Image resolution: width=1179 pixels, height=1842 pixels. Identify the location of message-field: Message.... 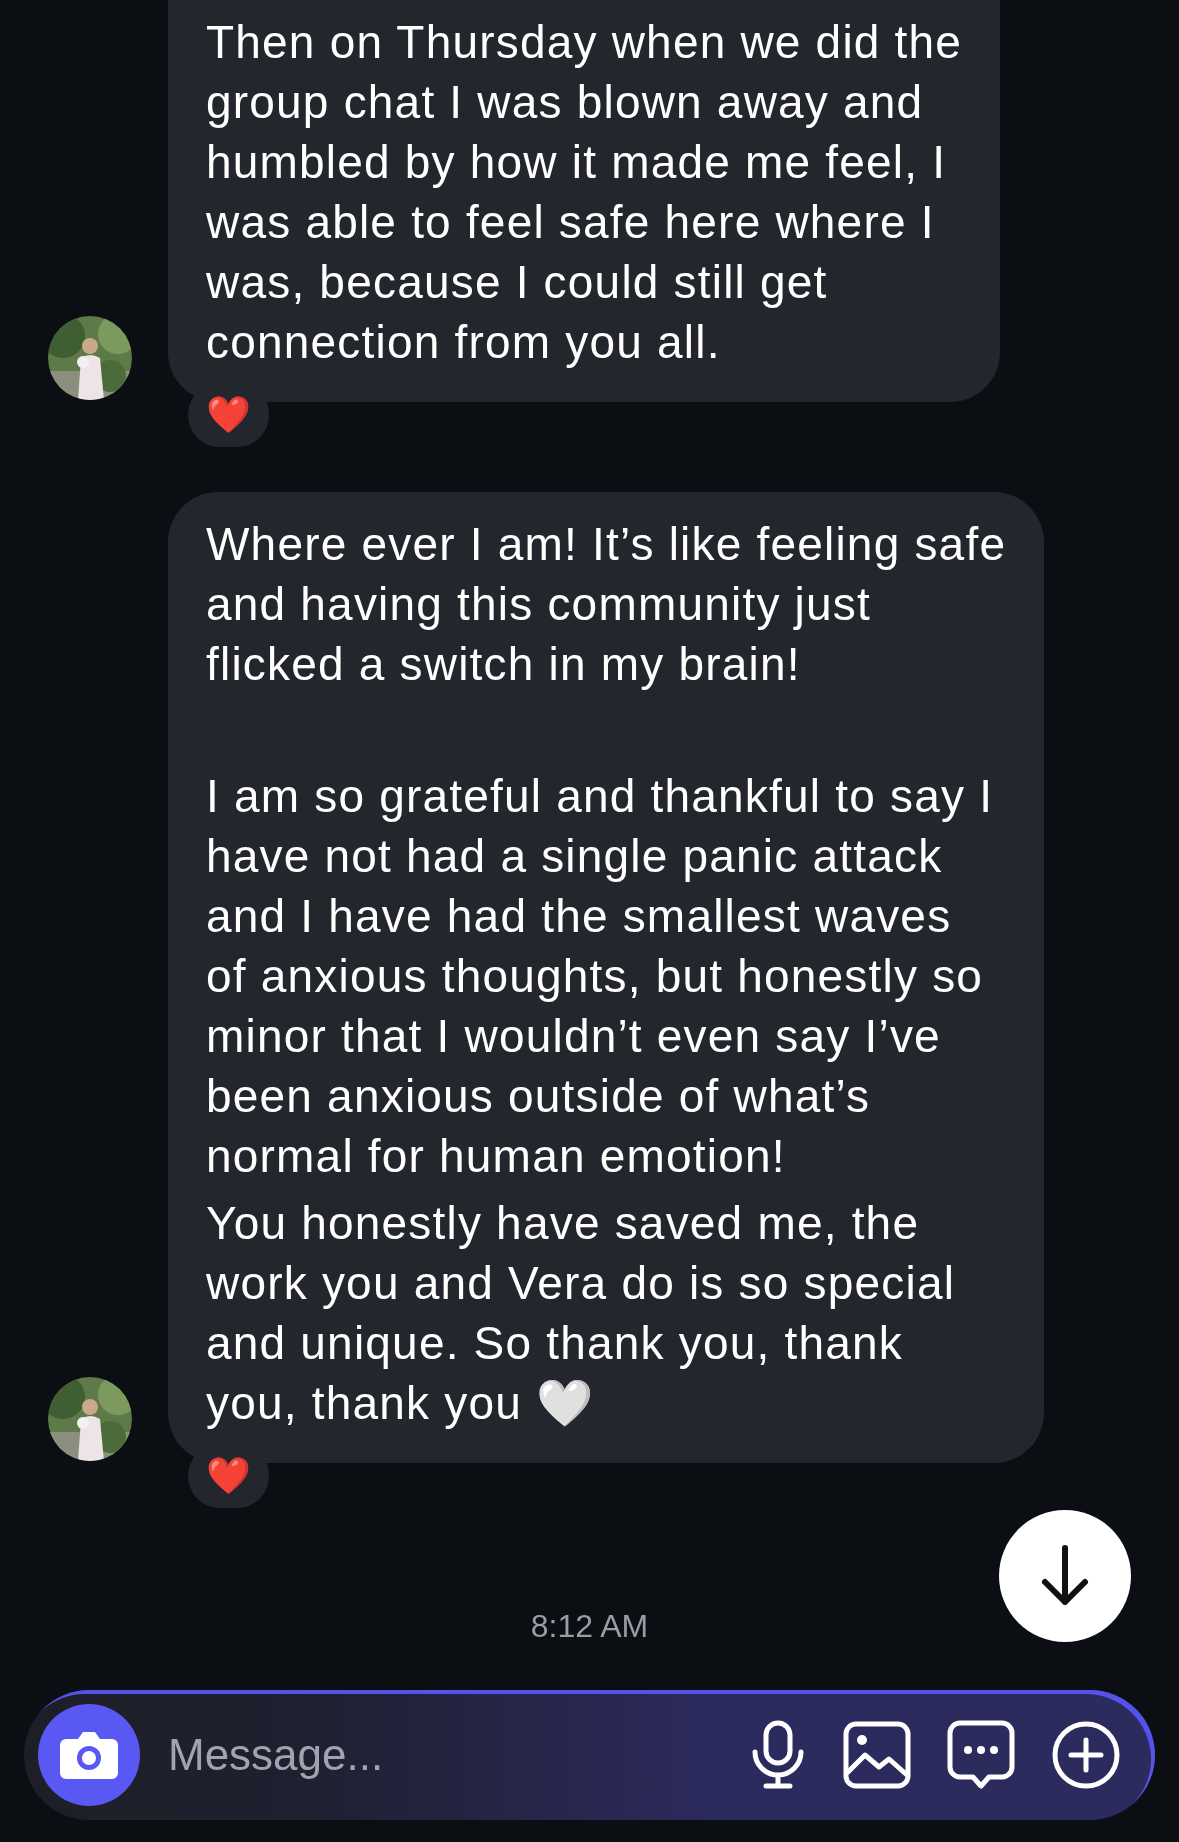
(458, 1755).